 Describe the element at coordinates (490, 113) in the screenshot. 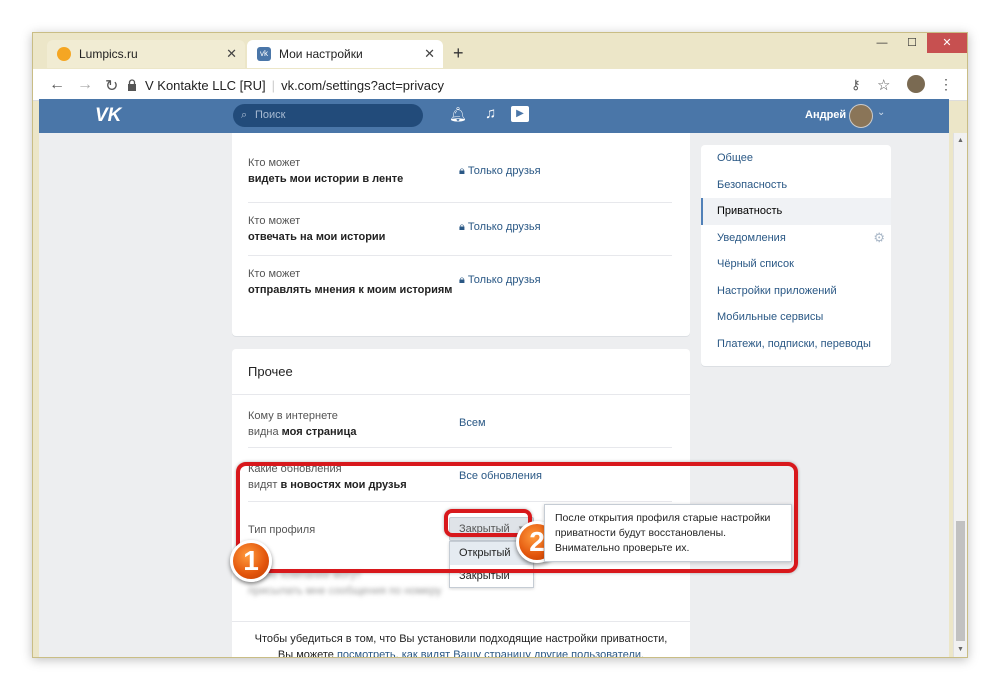

I see `music-icon: ♫` at that location.